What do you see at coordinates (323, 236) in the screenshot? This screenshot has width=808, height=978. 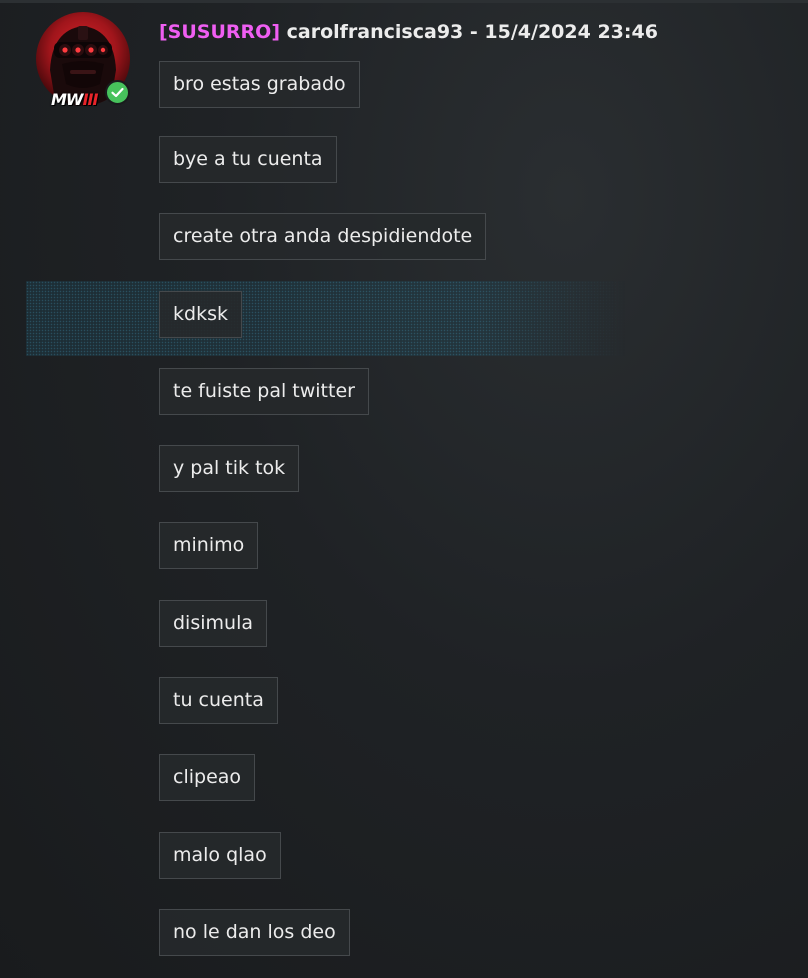 I see `message-bubble: create otra anda despidiendote` at bounding box center [323, 236].